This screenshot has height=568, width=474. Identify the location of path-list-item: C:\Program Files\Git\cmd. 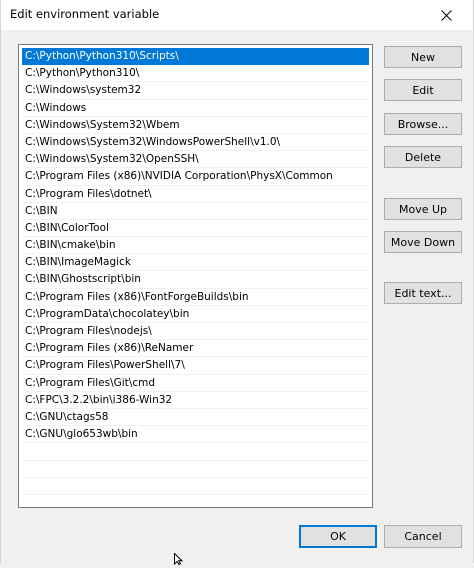
(195, 383).